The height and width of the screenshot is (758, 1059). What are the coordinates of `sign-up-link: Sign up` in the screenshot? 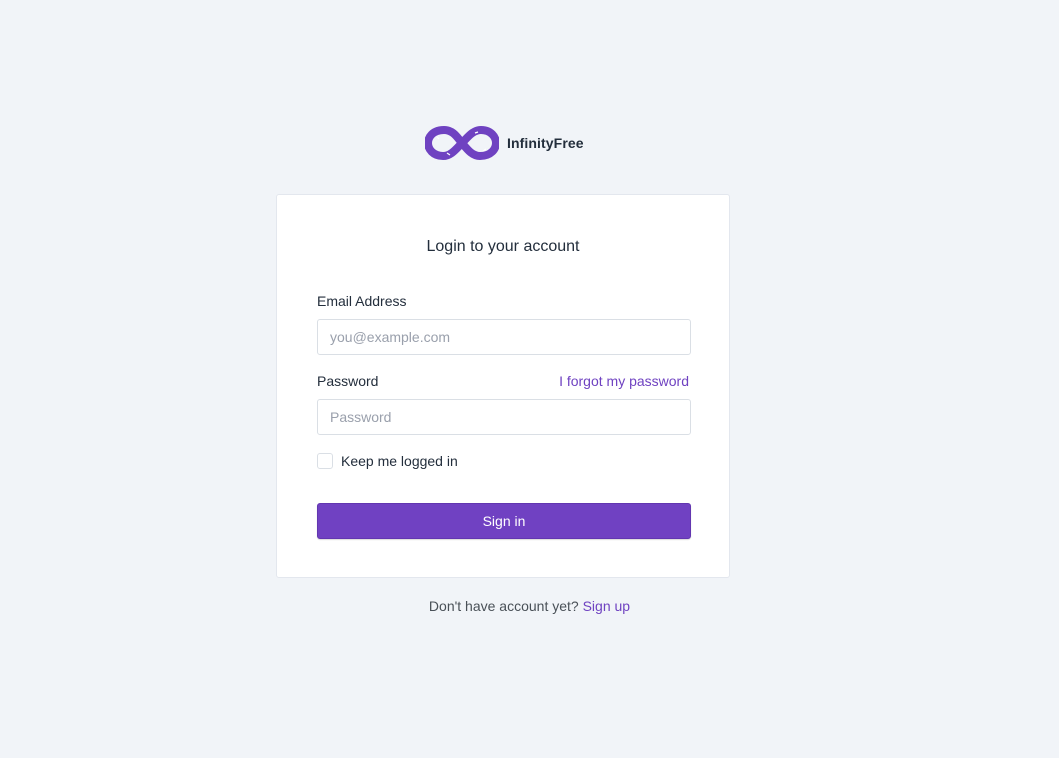 It's located at (606, 606).